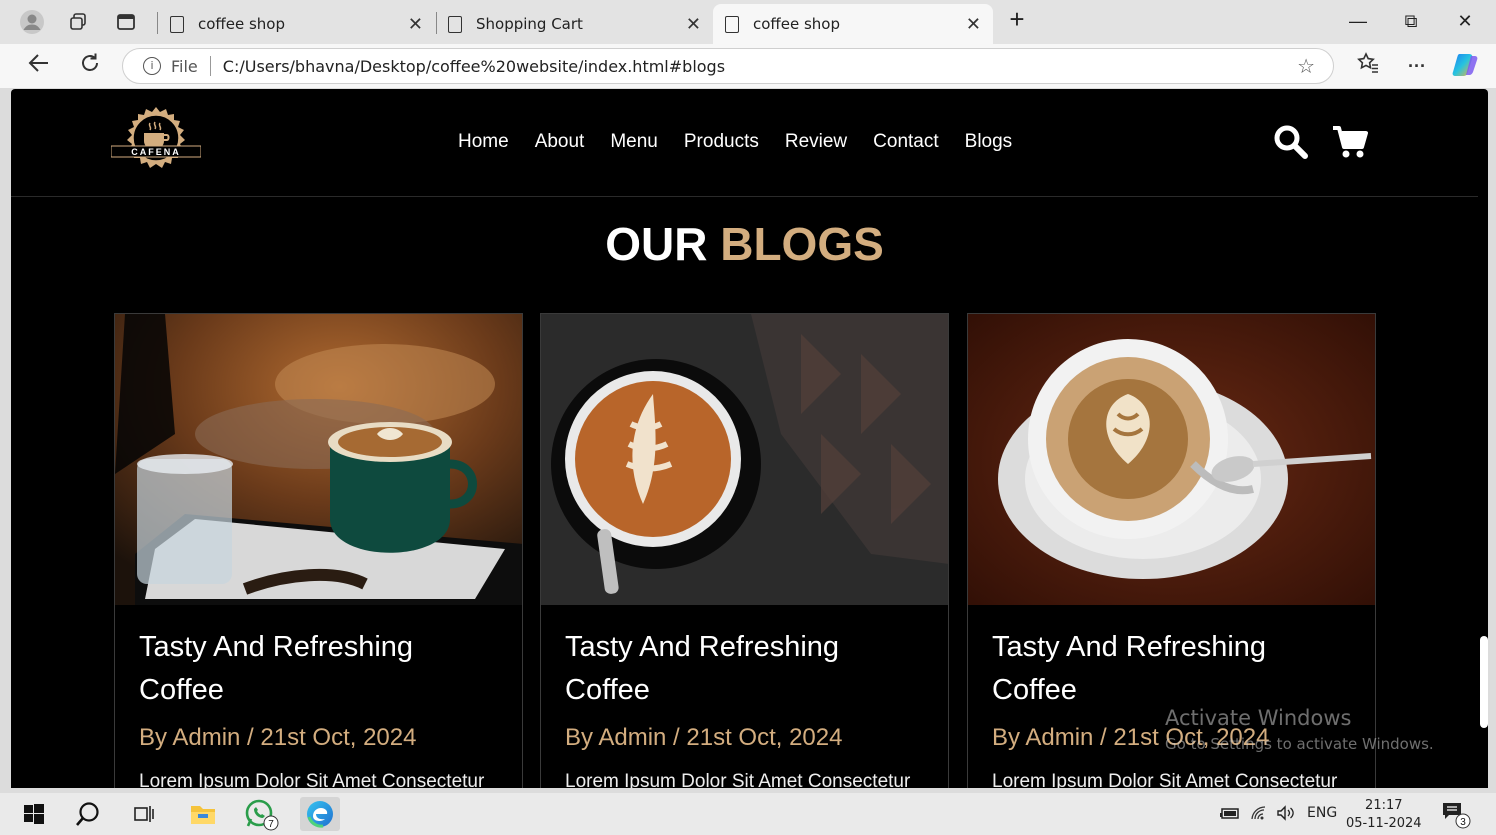  Describe the element at coordinates (320, 814) in the screenshot. I see `edge-browser-icon` at that location.